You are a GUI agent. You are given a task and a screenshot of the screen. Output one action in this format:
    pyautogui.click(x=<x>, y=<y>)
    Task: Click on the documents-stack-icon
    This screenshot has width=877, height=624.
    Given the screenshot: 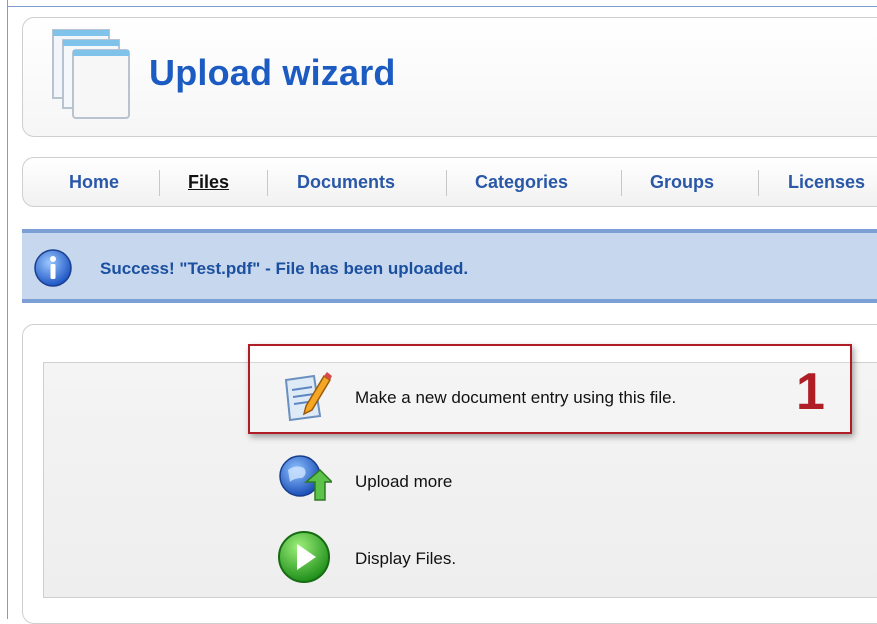 What is the action you would take?
    pyautogui.click(x=91, y=74)
    